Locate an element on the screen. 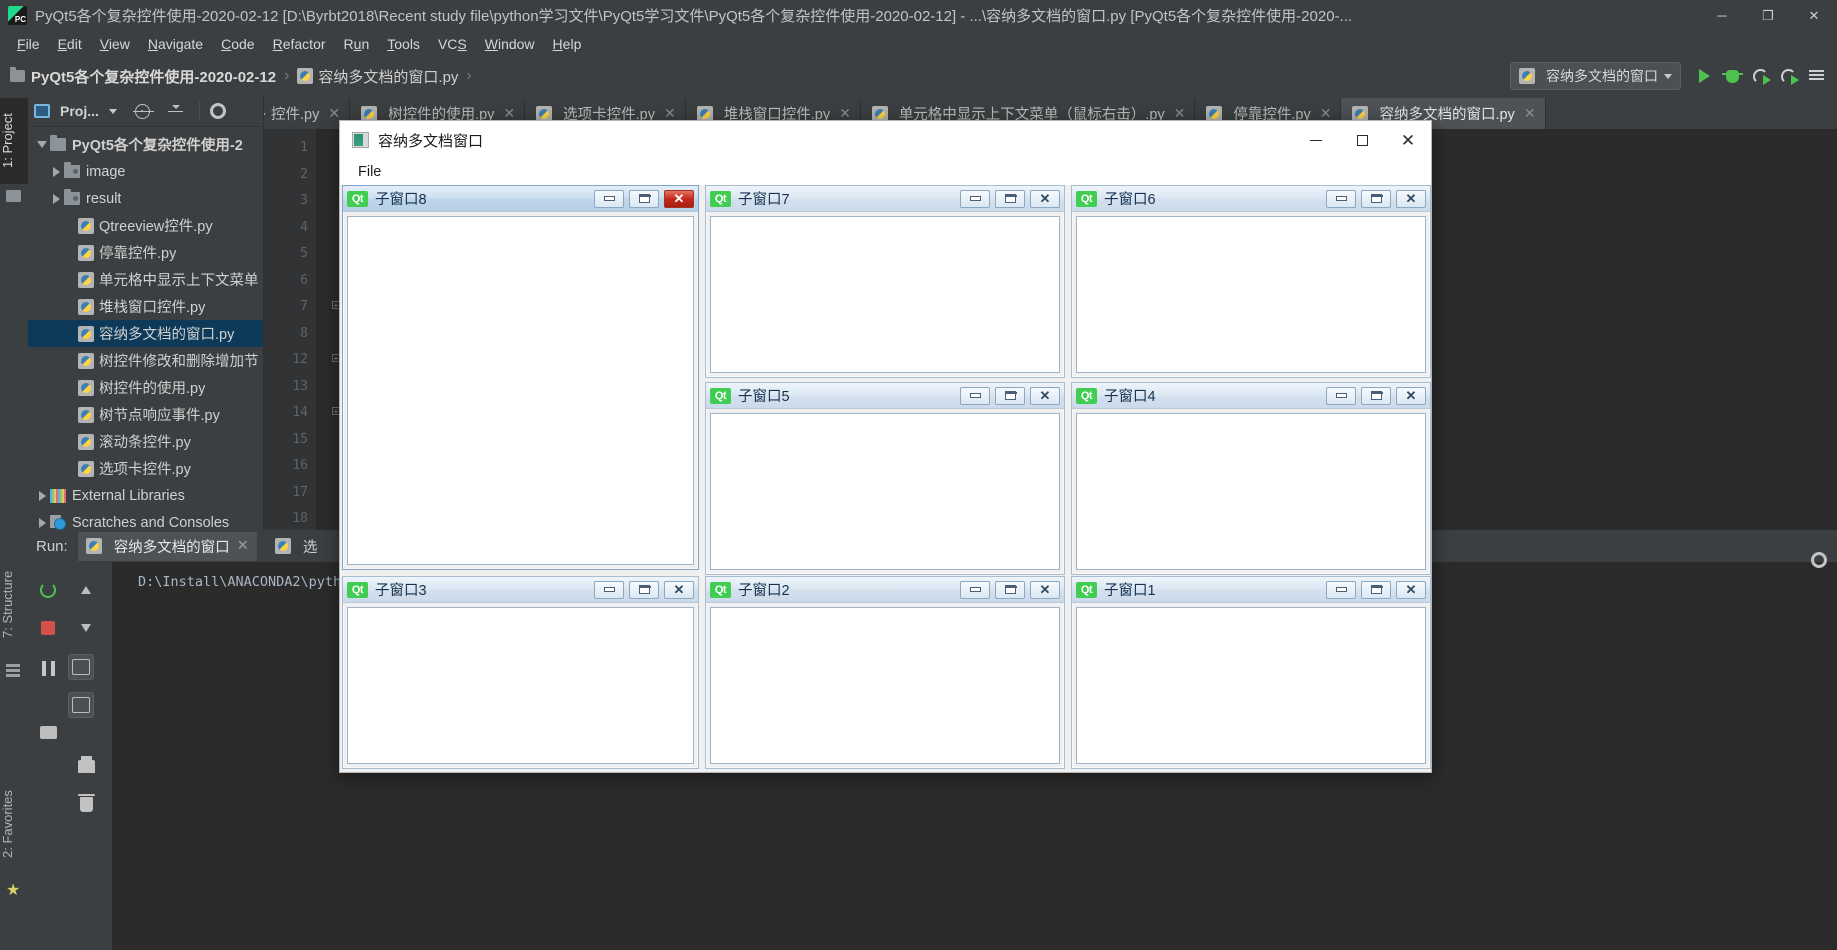 Image resolution: width=1837 pixels, height=950 pixels. mdi-subwindow: Qt 子窗口1 ✕ is located at coordinates (1251, 672).